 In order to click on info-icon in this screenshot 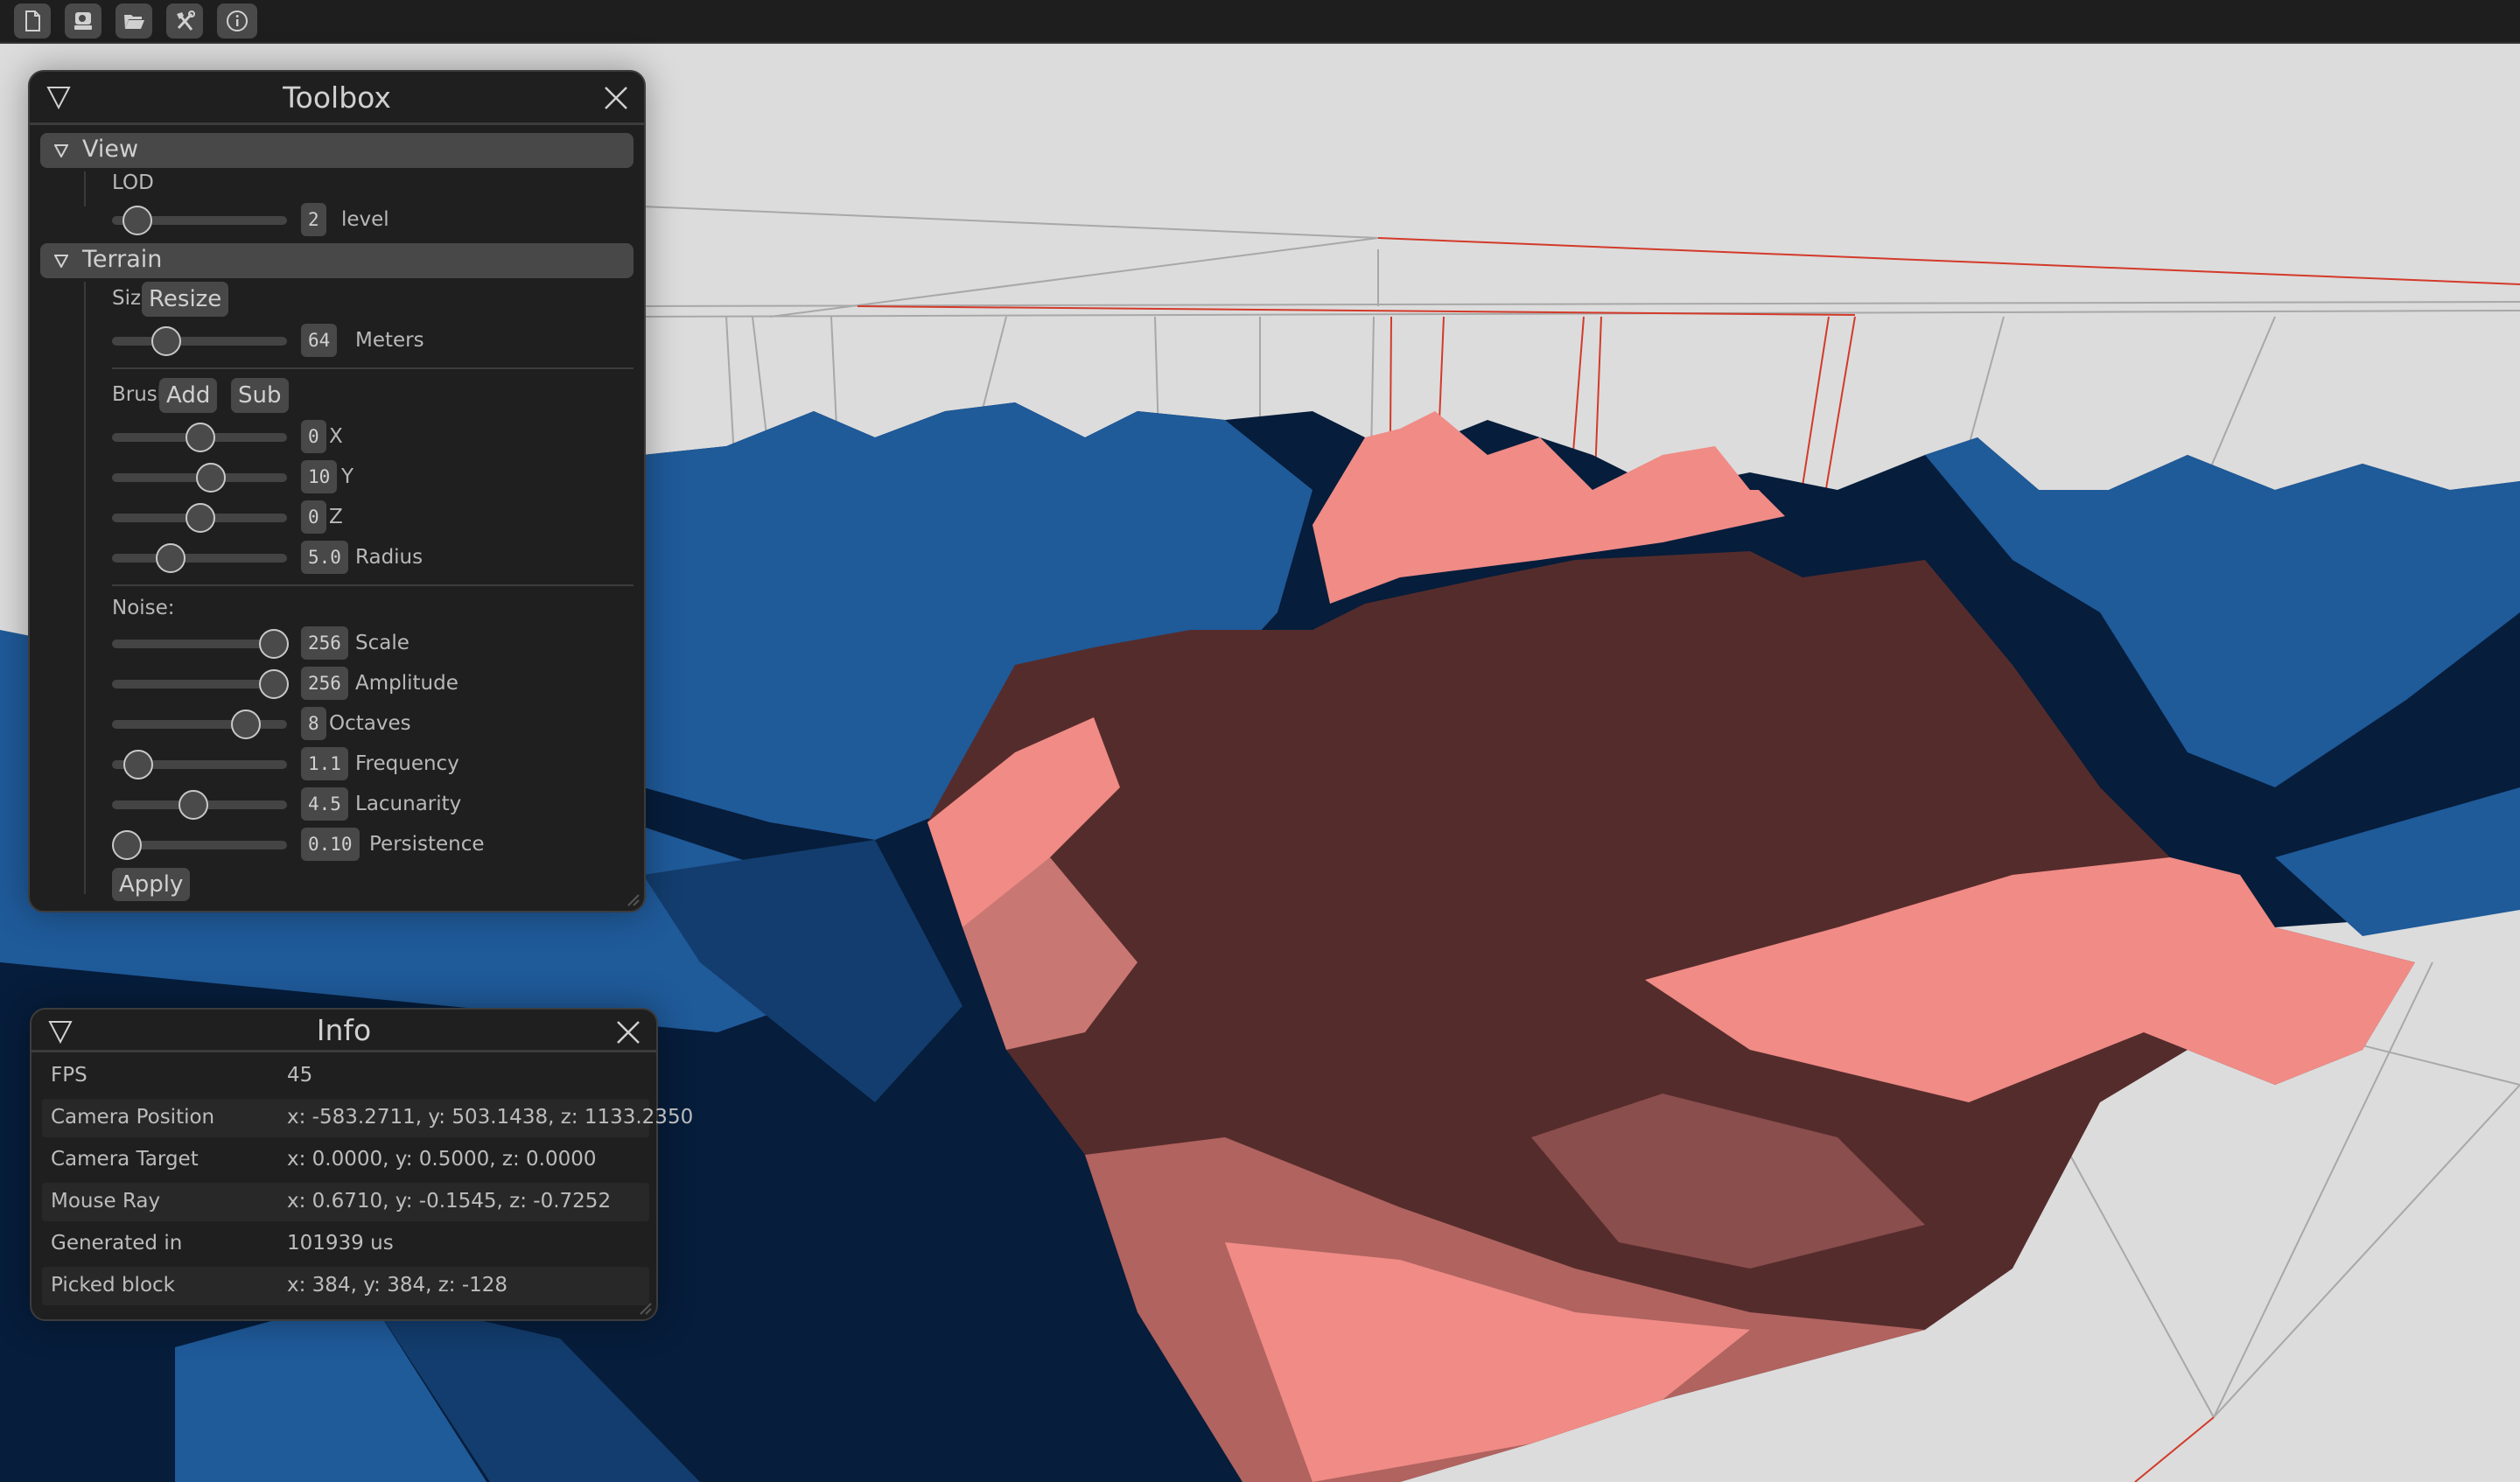, I will do `click(237, 20)`.